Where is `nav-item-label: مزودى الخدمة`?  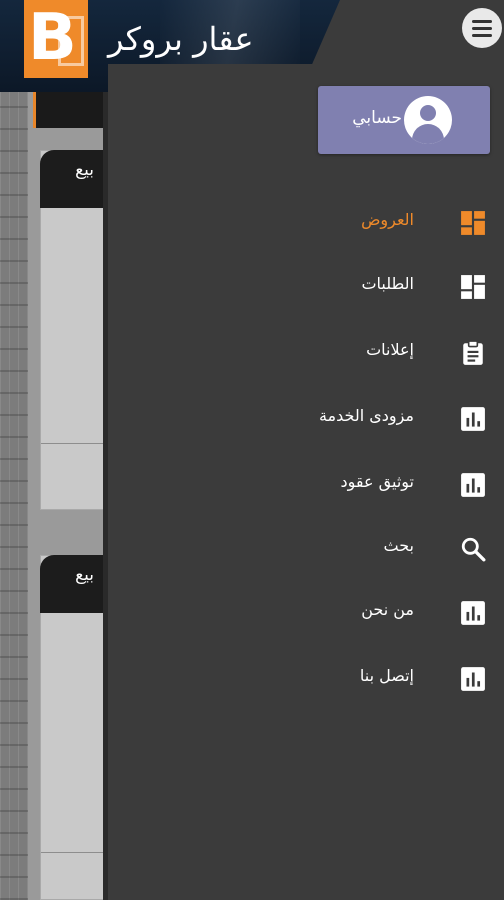
nav-item-label: مزودى الخدمة is located at coordinates (366, 415).